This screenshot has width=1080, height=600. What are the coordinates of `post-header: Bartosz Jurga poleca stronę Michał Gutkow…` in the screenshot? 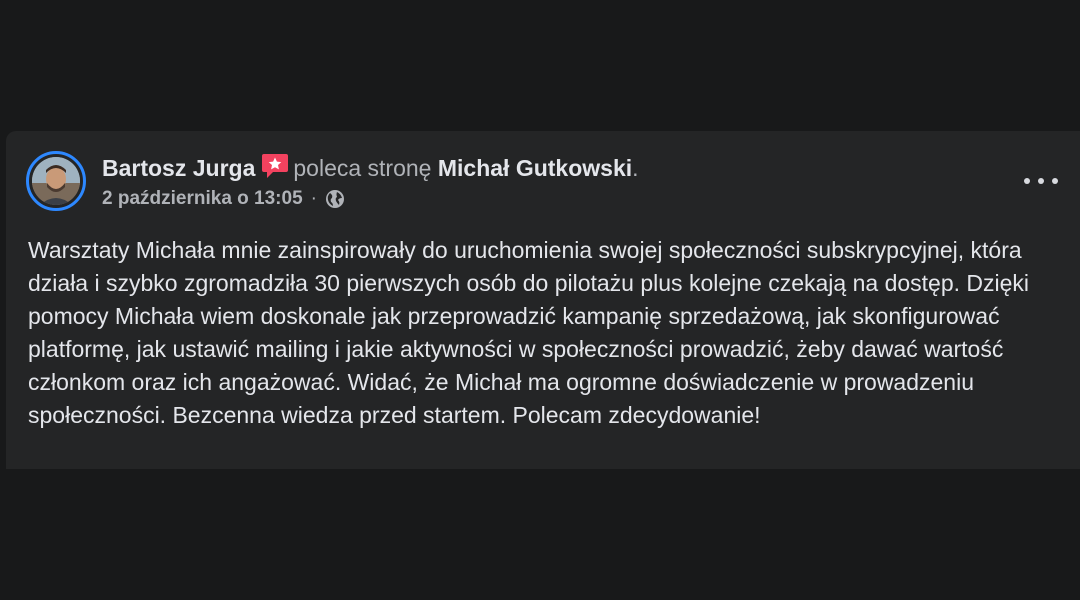 It's located at (332, 182).